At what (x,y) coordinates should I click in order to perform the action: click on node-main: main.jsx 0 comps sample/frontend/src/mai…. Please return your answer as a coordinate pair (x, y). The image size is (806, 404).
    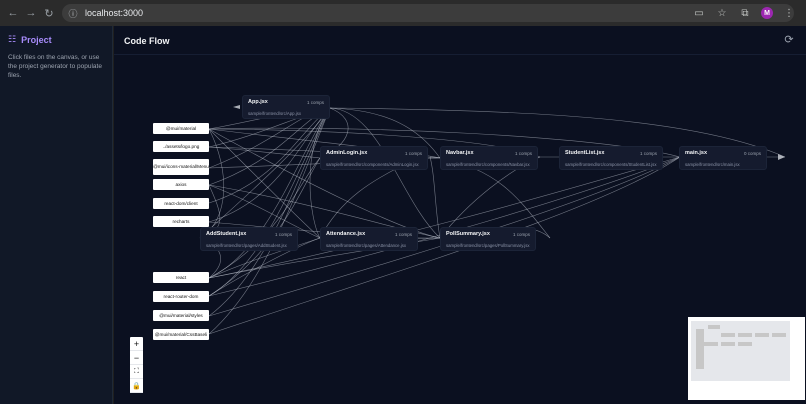
    Looking at the image, I should click on (723, 158).